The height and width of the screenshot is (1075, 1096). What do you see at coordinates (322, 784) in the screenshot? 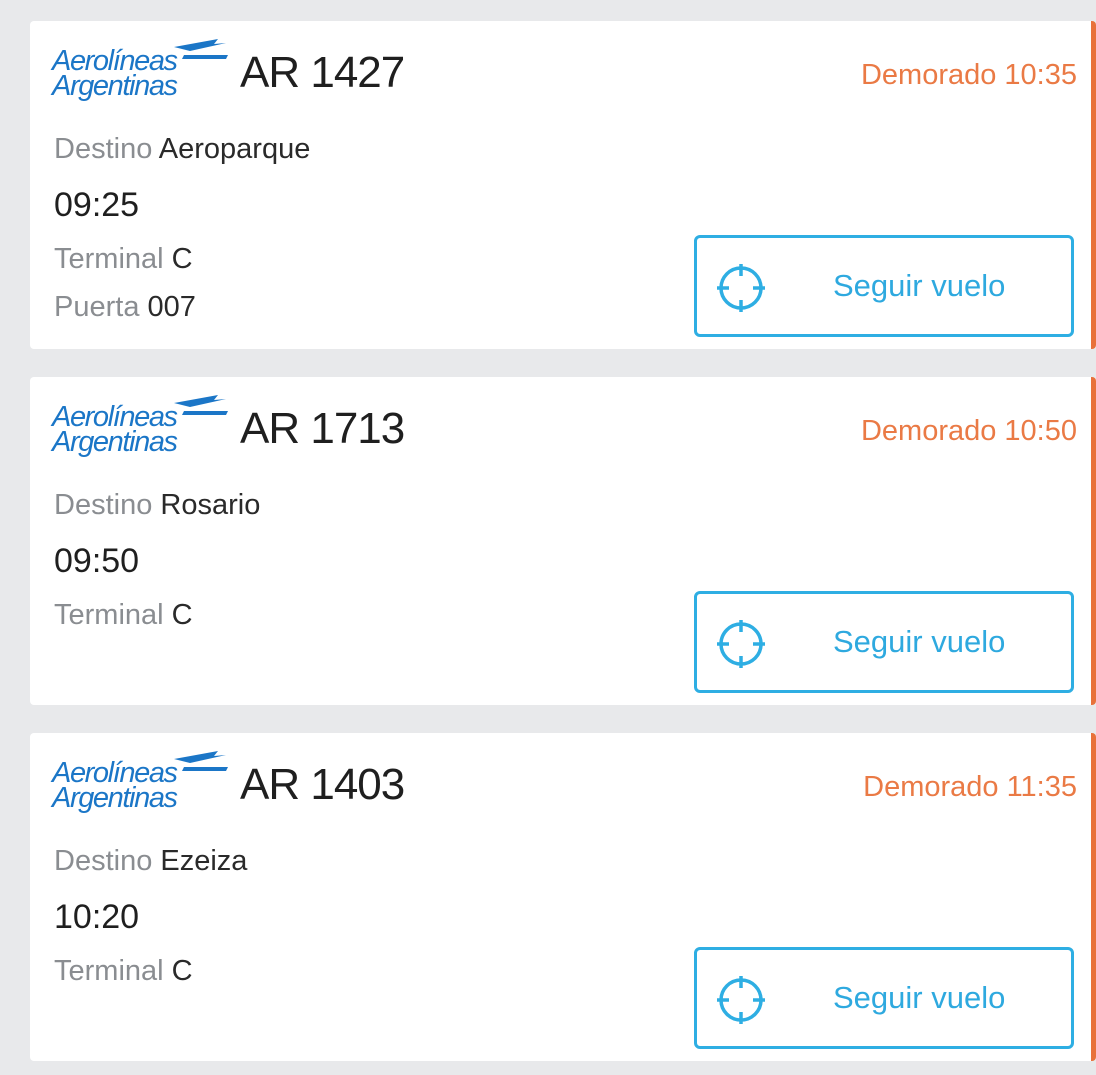
I see `flight-number: AR 1403` at bounding box center [322, 784].